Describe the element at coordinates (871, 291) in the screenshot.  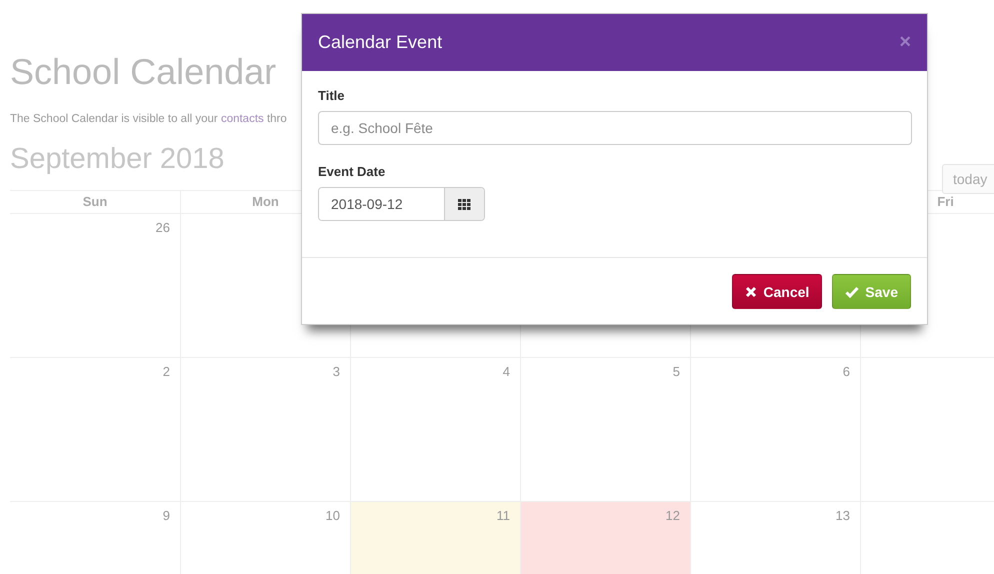
I see `save-button: Save` at that location.